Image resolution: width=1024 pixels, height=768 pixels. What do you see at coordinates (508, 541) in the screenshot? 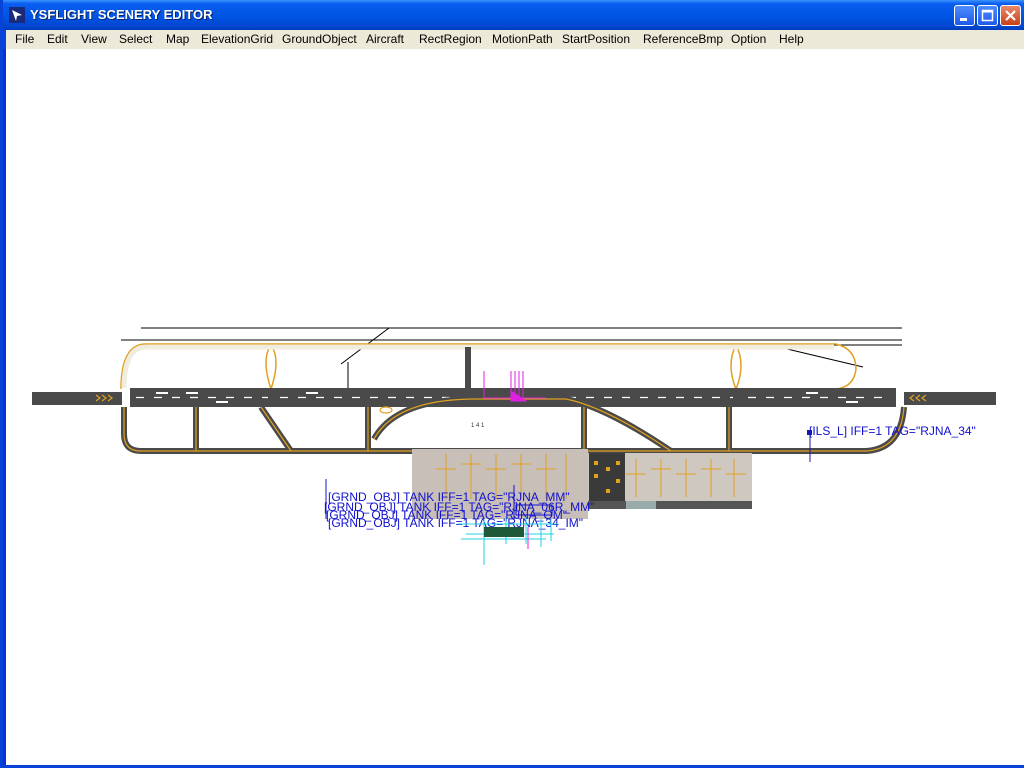
I see `cyan-markers` at bounding box center [508, 541].